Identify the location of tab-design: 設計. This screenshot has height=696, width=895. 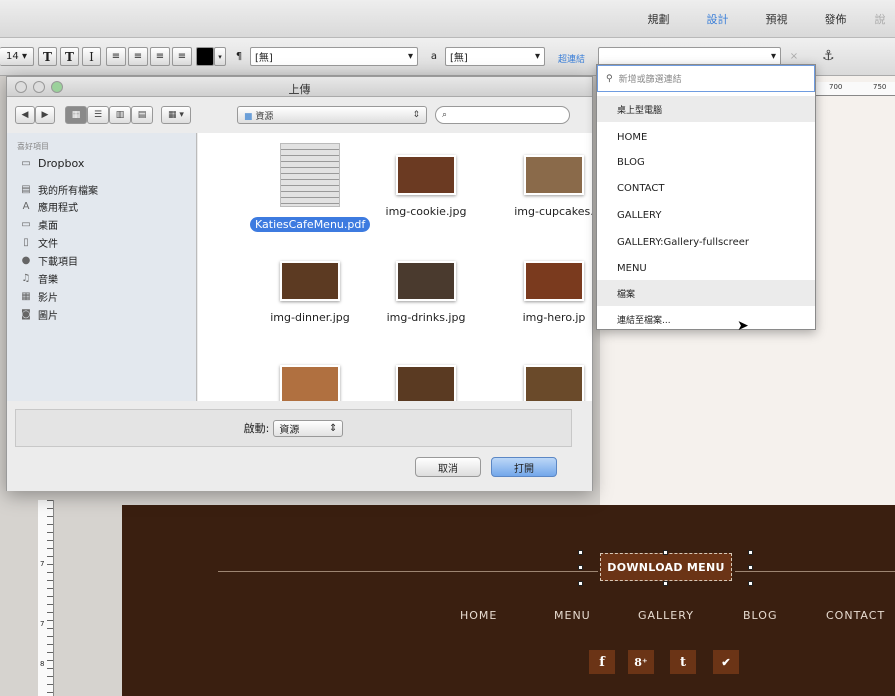
(717, 19).